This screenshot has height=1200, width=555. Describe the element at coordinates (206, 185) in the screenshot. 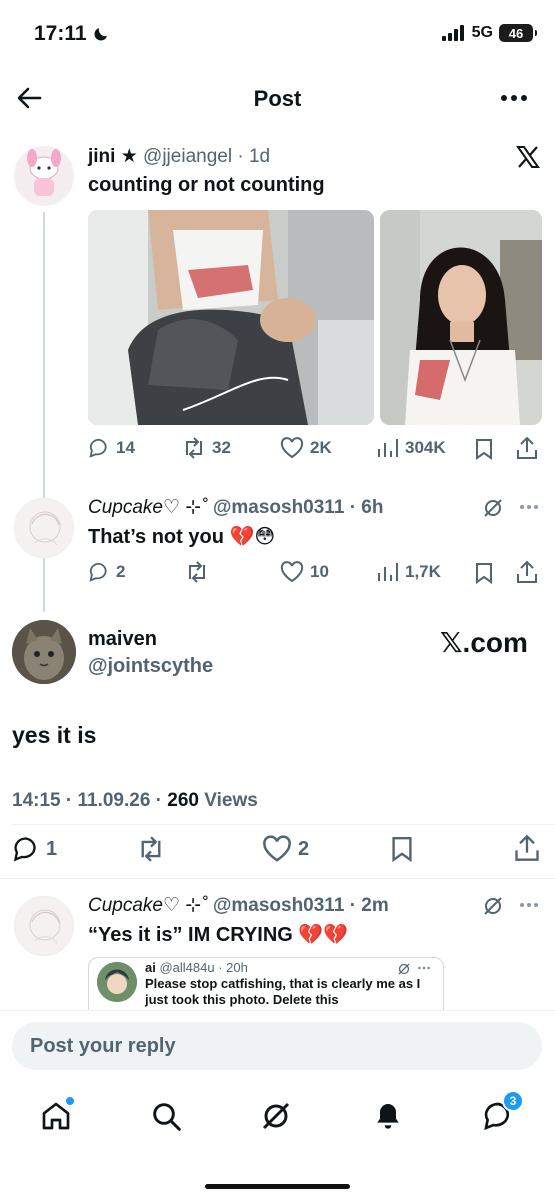

I see `post1-text: counting or not counting` at that location.